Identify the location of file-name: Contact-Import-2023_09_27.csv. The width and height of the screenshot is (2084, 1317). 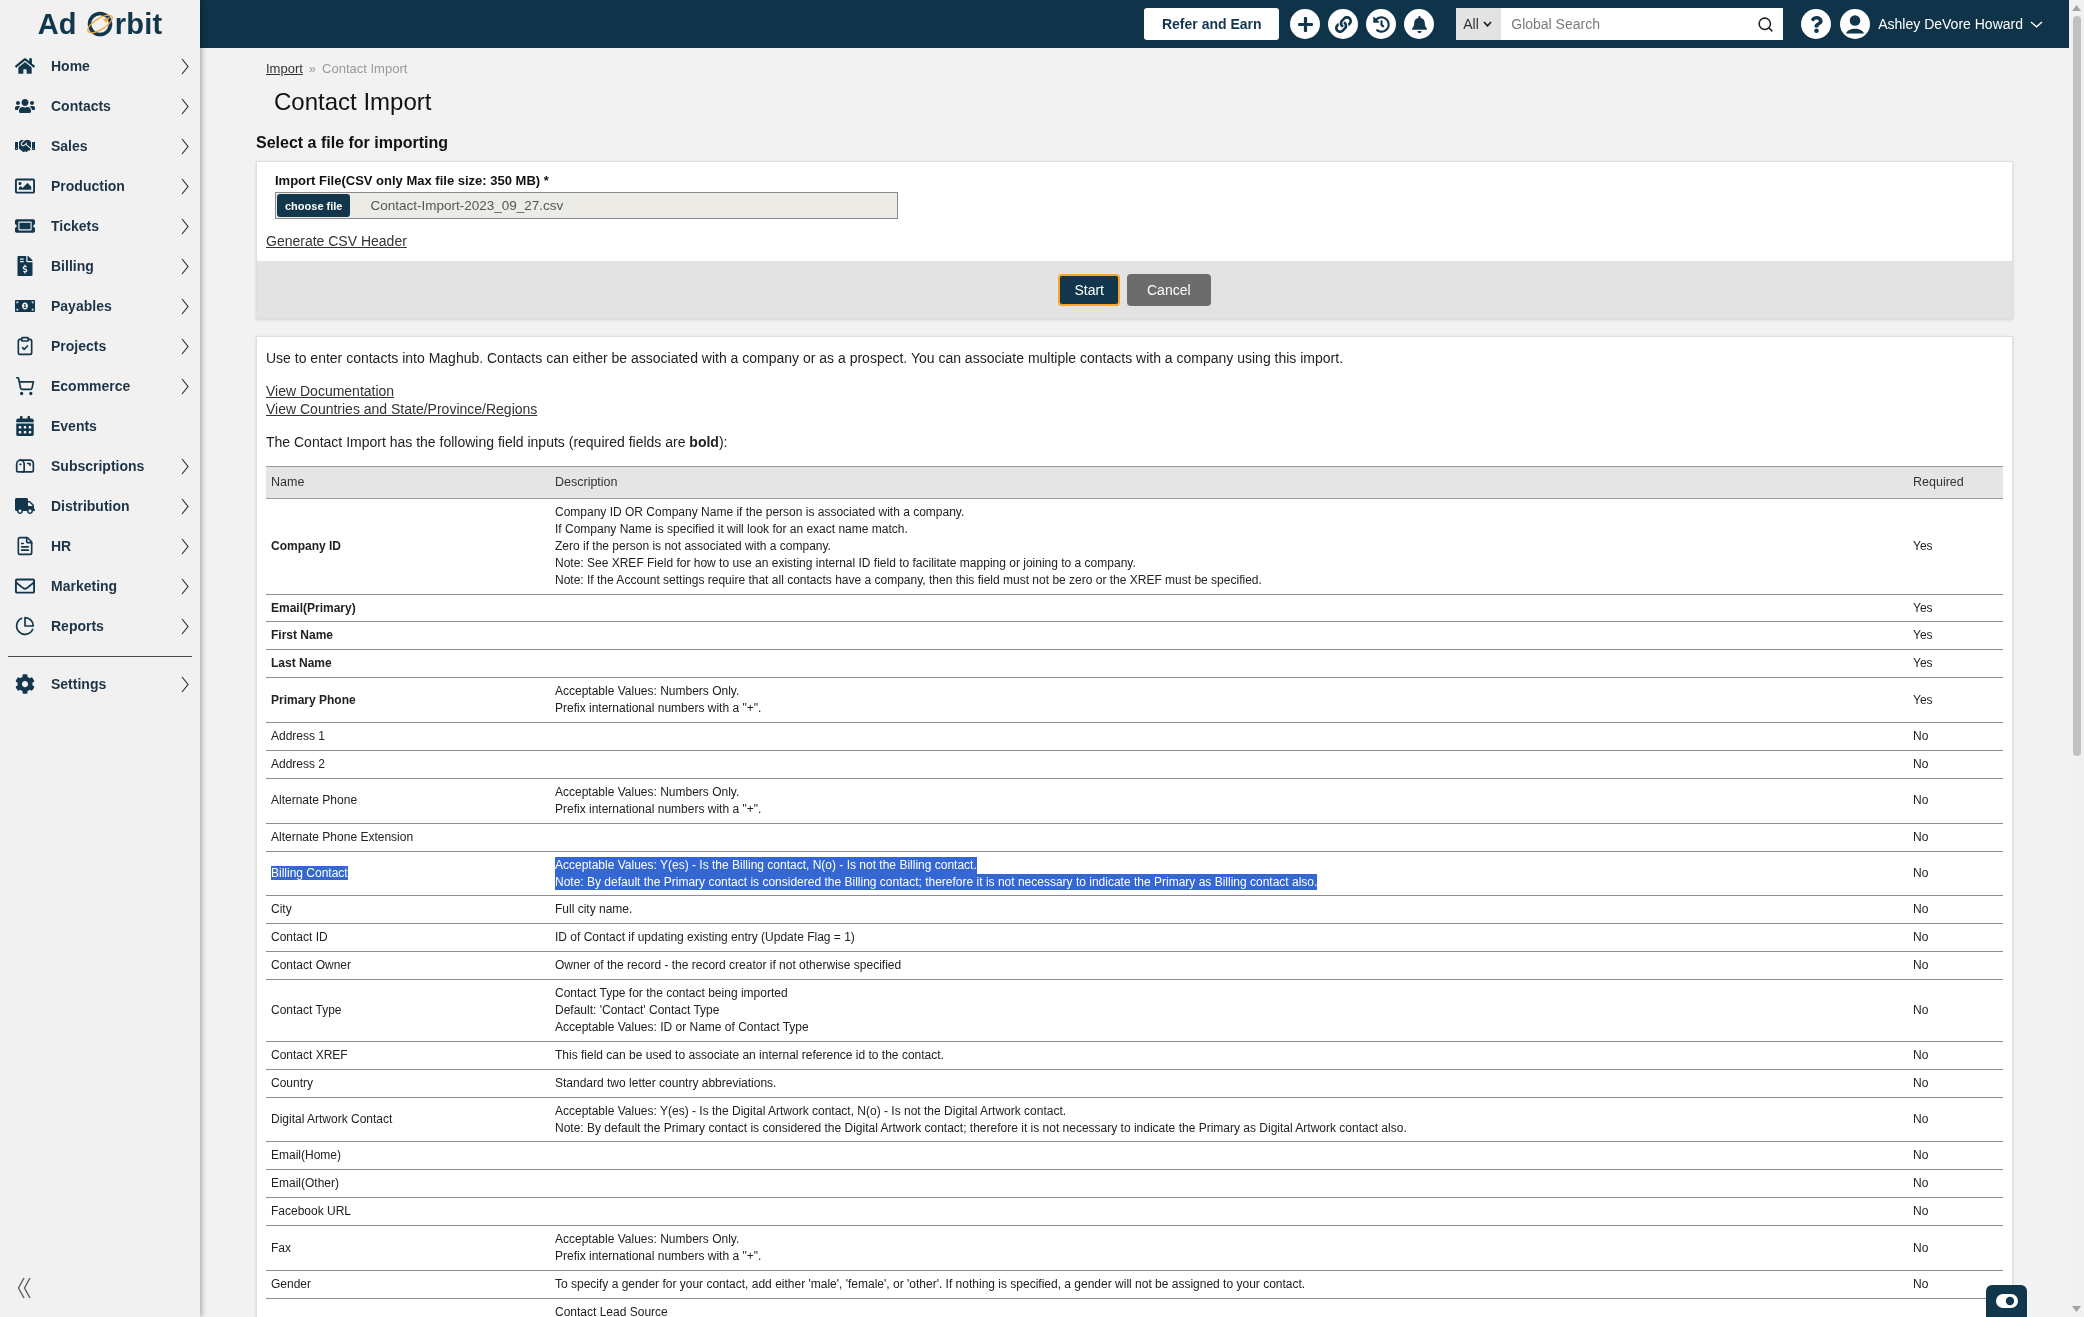
(467, 205).